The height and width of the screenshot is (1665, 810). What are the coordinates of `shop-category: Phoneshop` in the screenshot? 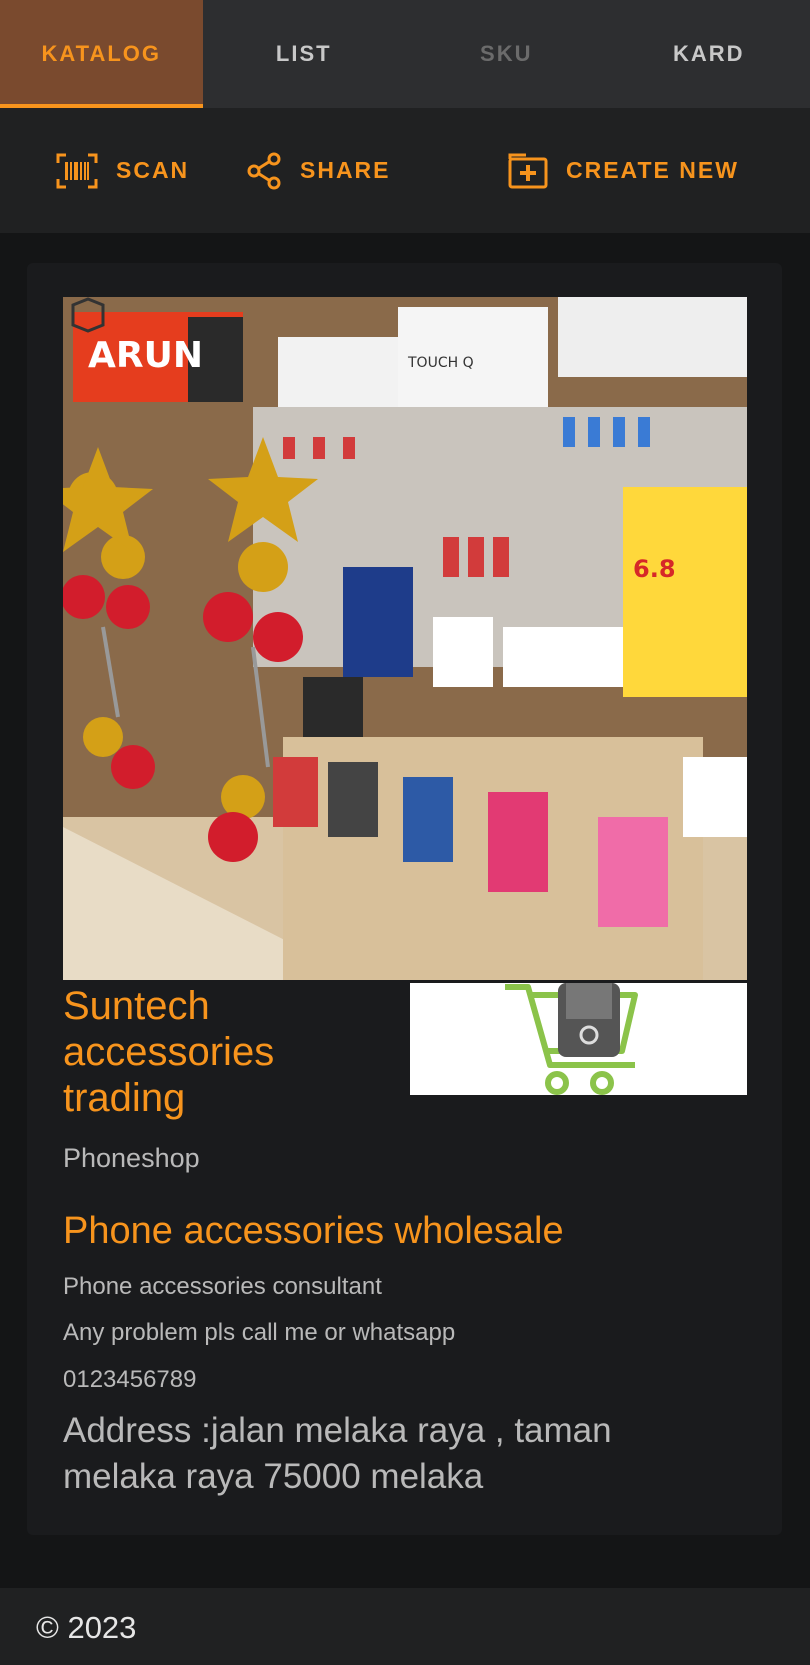 It's located at (131, 1158).